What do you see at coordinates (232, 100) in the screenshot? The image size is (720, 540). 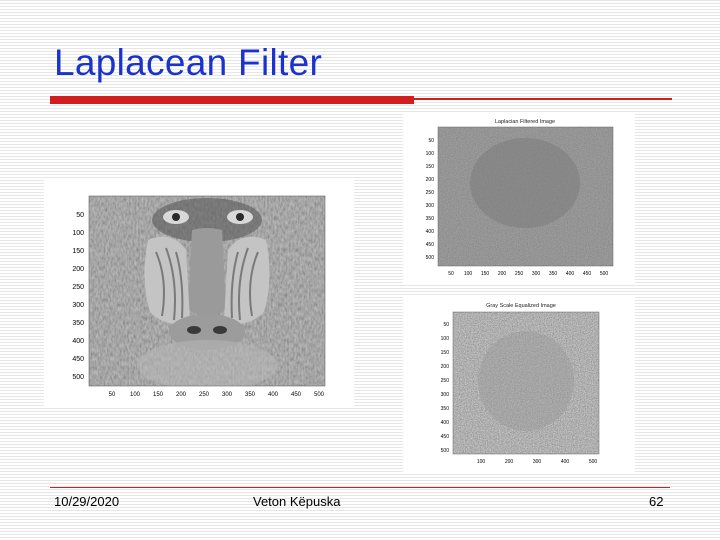 I see `title-underline-bar` at bounding box center [232, 100].